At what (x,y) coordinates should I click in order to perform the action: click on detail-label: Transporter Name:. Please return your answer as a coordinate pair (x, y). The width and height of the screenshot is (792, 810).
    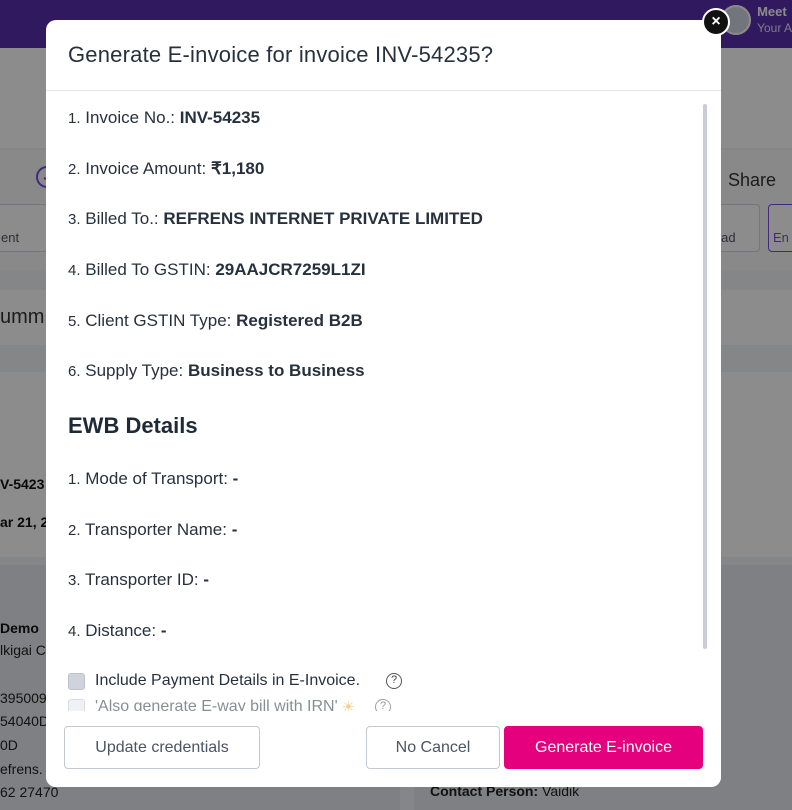
    Looking at the image, I should click on (155, 529).